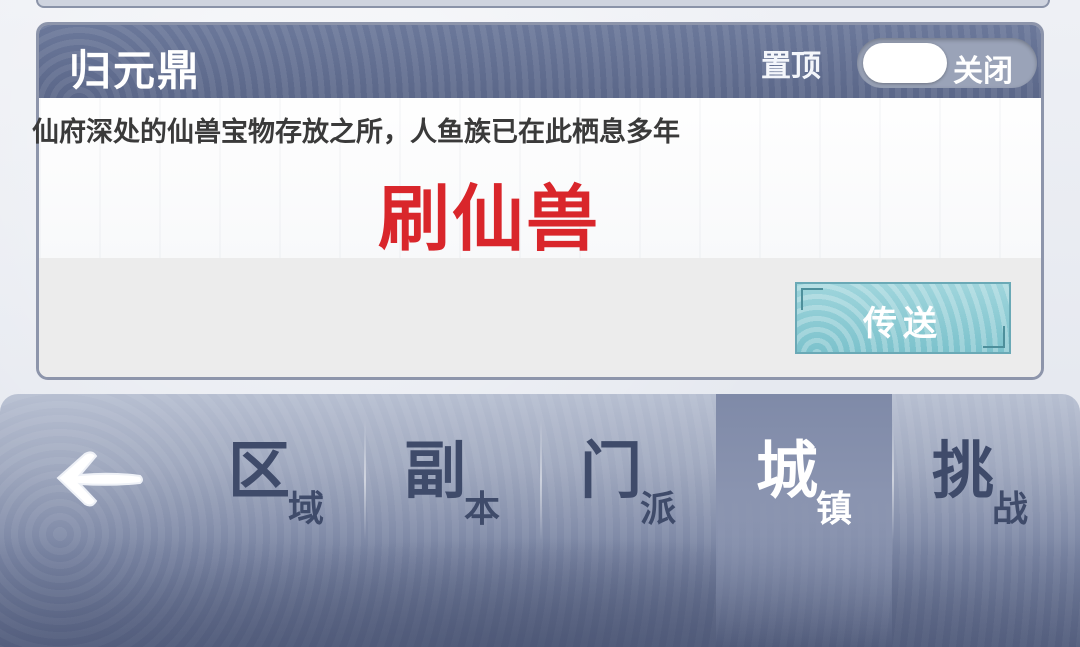 The height and width of the screenshot is (647, 1080). What do you see at coordinates (983, 71) in the screenshot?
I see `toggle-state-label: 关闭` at bounding box center [983, 71].